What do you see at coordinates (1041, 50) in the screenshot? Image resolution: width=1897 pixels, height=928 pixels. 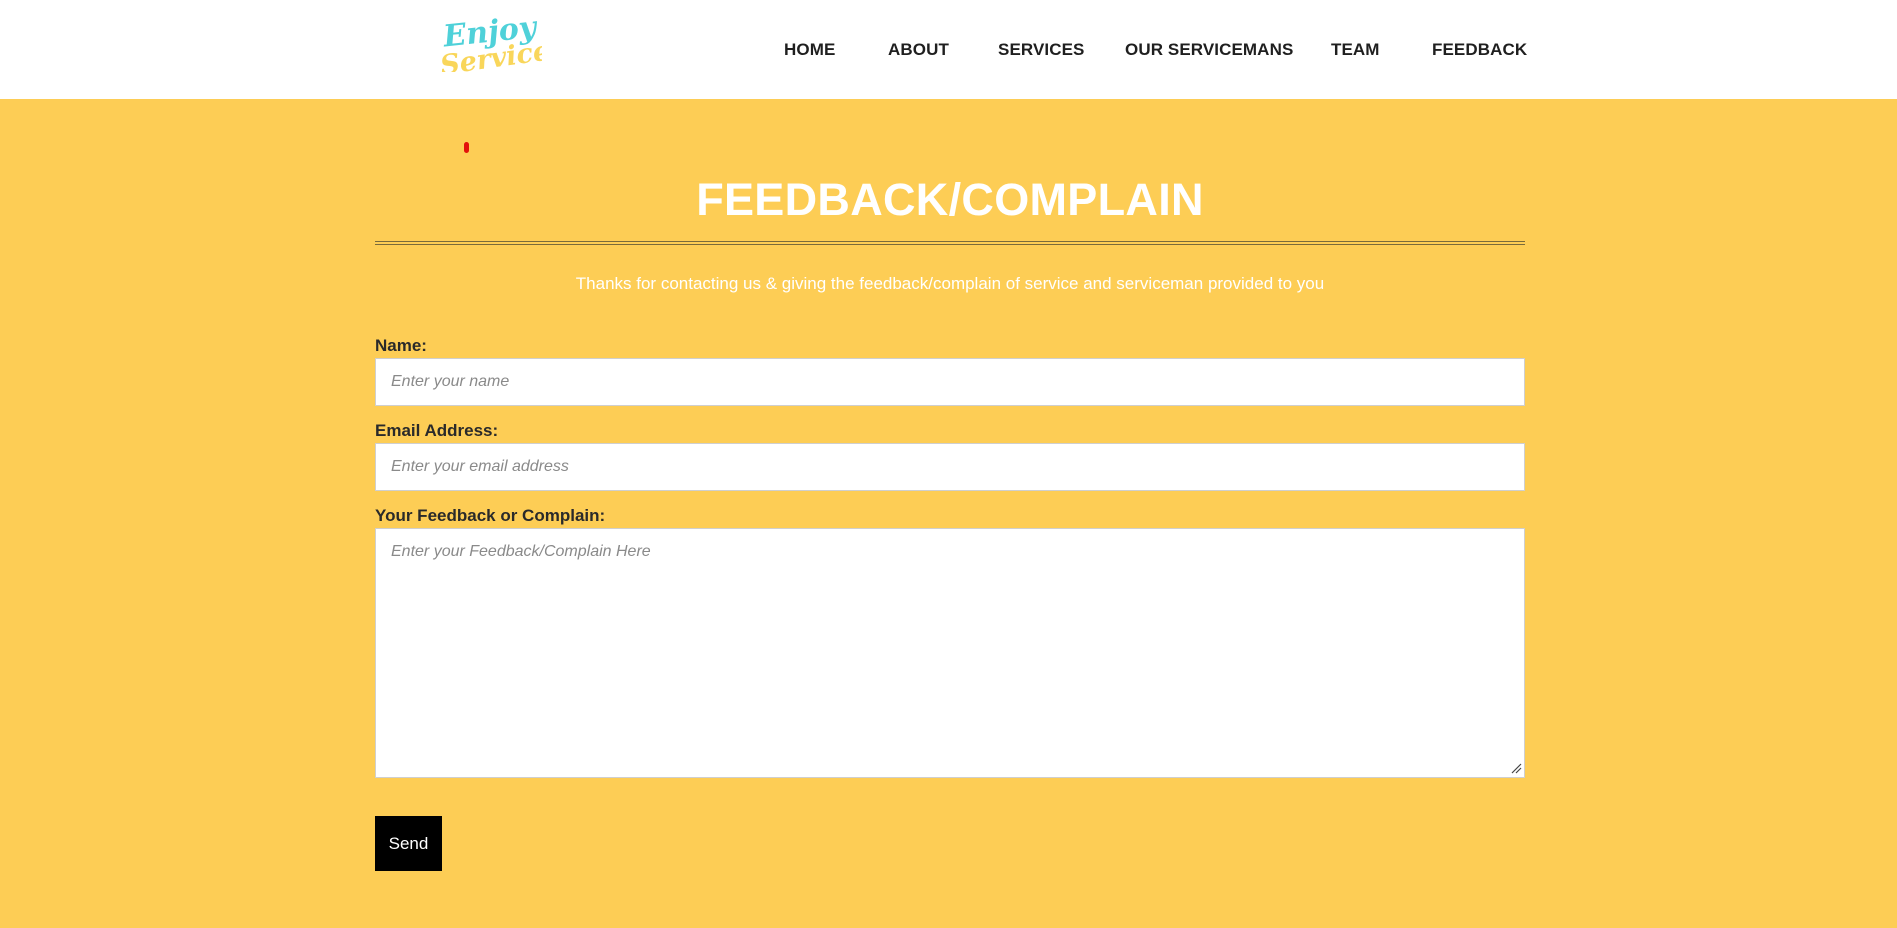 I see `nav-services: SERVICES` at bounding box center [1041, 50].